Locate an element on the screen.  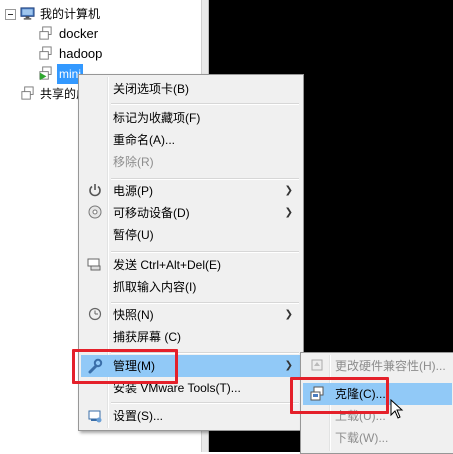
menu-item-send-ctrl-alt-del: 发送 Ctrl+Alt+Del(E) is located at coordinates (191, 265).